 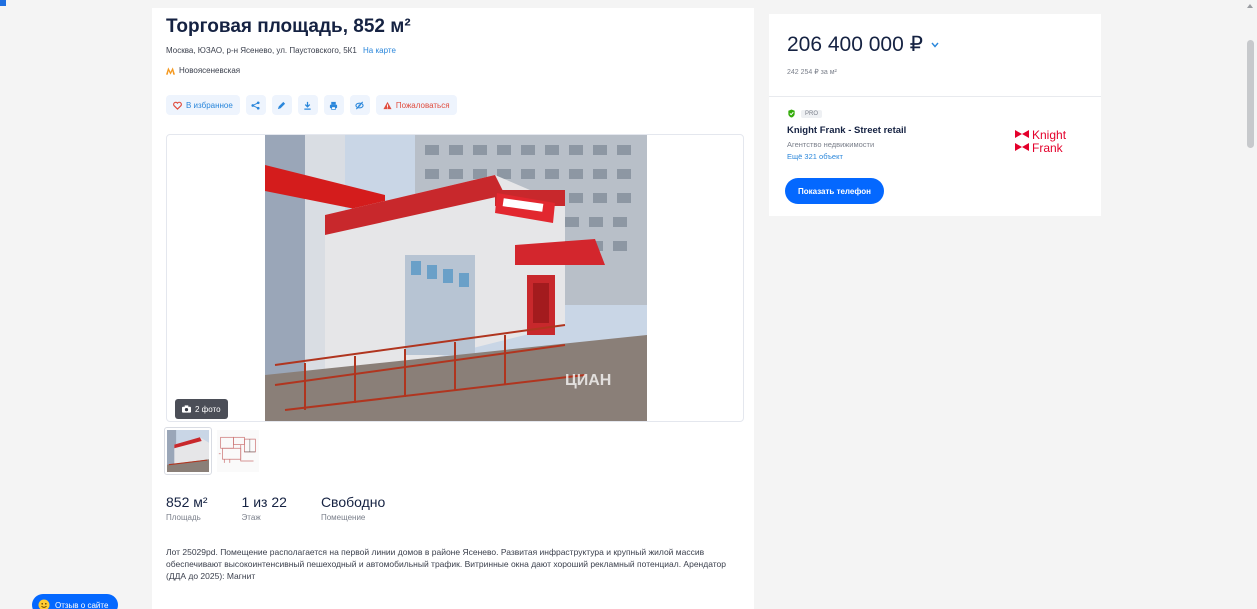 I want to click on show-phone-button: Показать телефон, so click(x=834, y=191).